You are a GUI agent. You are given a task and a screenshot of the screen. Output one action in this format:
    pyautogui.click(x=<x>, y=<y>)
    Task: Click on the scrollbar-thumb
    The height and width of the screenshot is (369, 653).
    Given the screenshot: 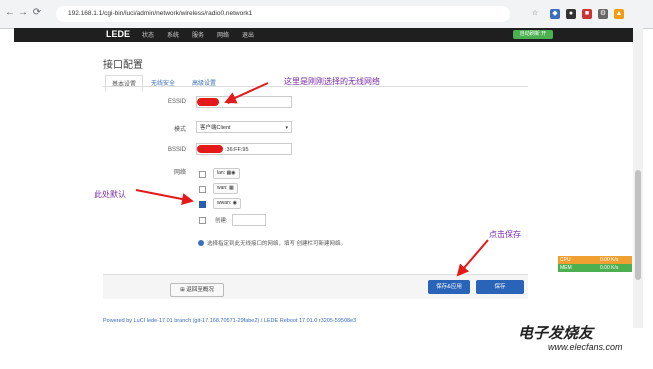 What is the action you would take?
    pyautogui.click(x=638, y=225)
    